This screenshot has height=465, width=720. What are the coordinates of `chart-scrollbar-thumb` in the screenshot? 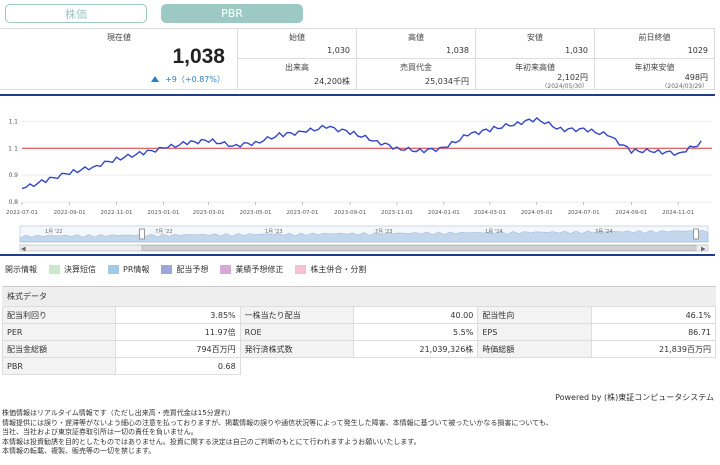 It's located at (419, 248).